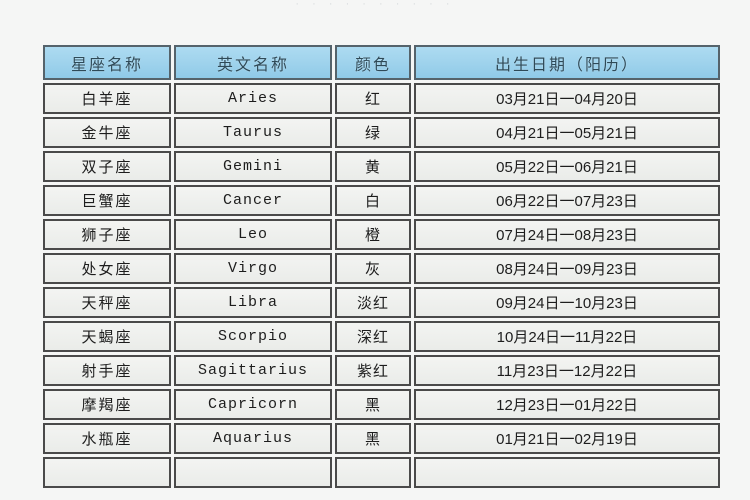  What do you see at coordinates (567, 404) in the screenshot?
I see `cell-birth-date: 12月23日一01月22日` at bounding box center [567, 404].